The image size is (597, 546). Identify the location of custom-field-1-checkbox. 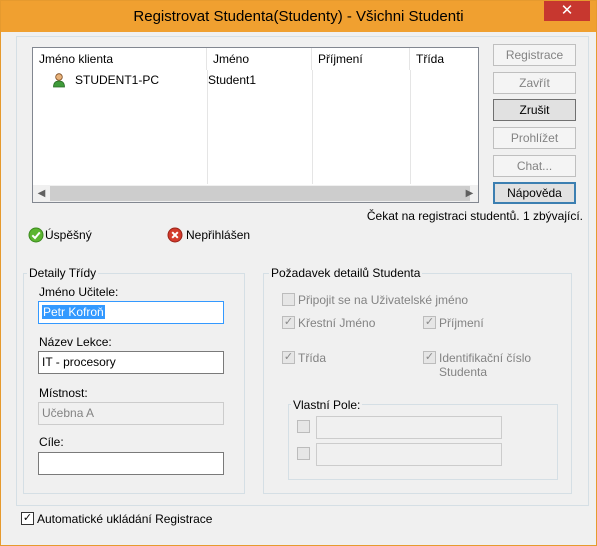
(303, 426).